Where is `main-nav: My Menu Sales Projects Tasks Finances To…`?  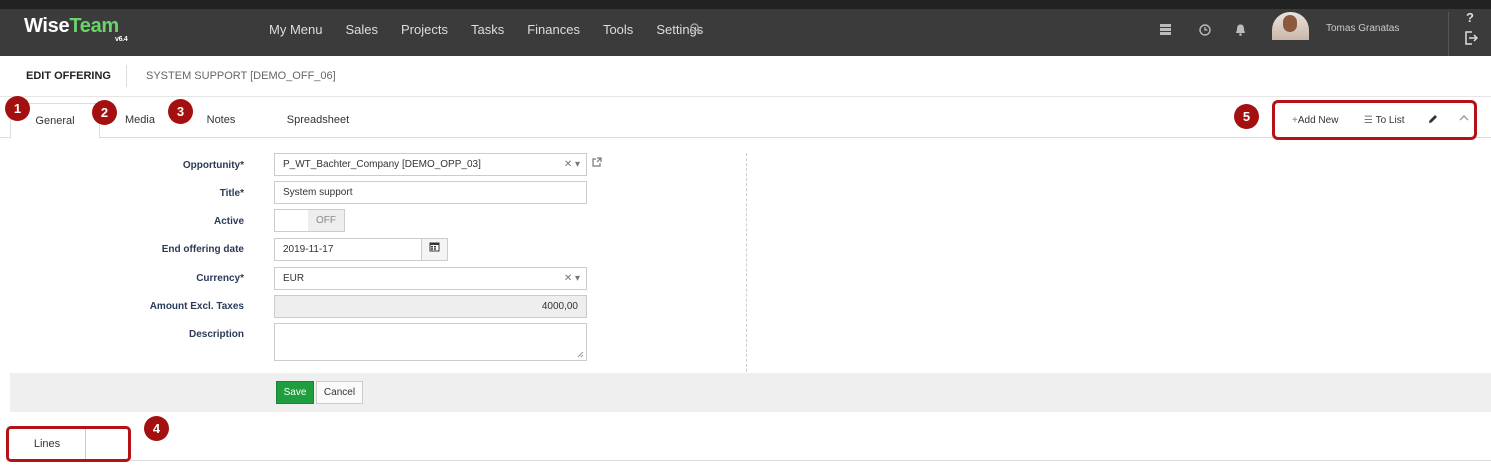
main-nav: My Menu Sales Projects Tasks Finances To… is located at coordinates (497, 29).